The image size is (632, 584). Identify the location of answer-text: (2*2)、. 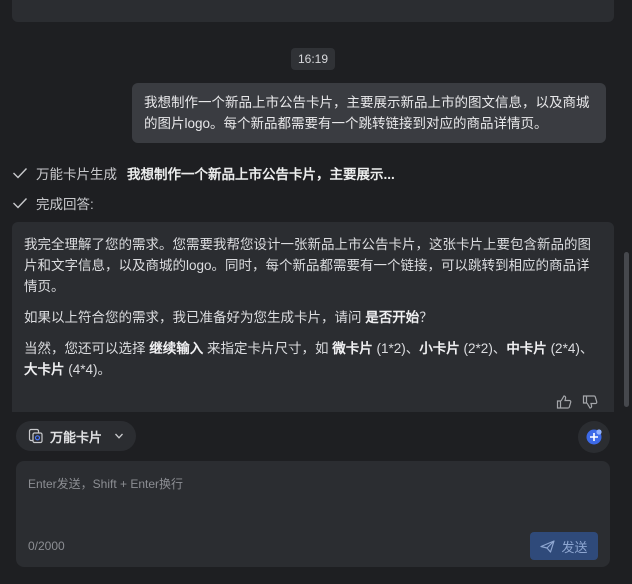
(483, 348).